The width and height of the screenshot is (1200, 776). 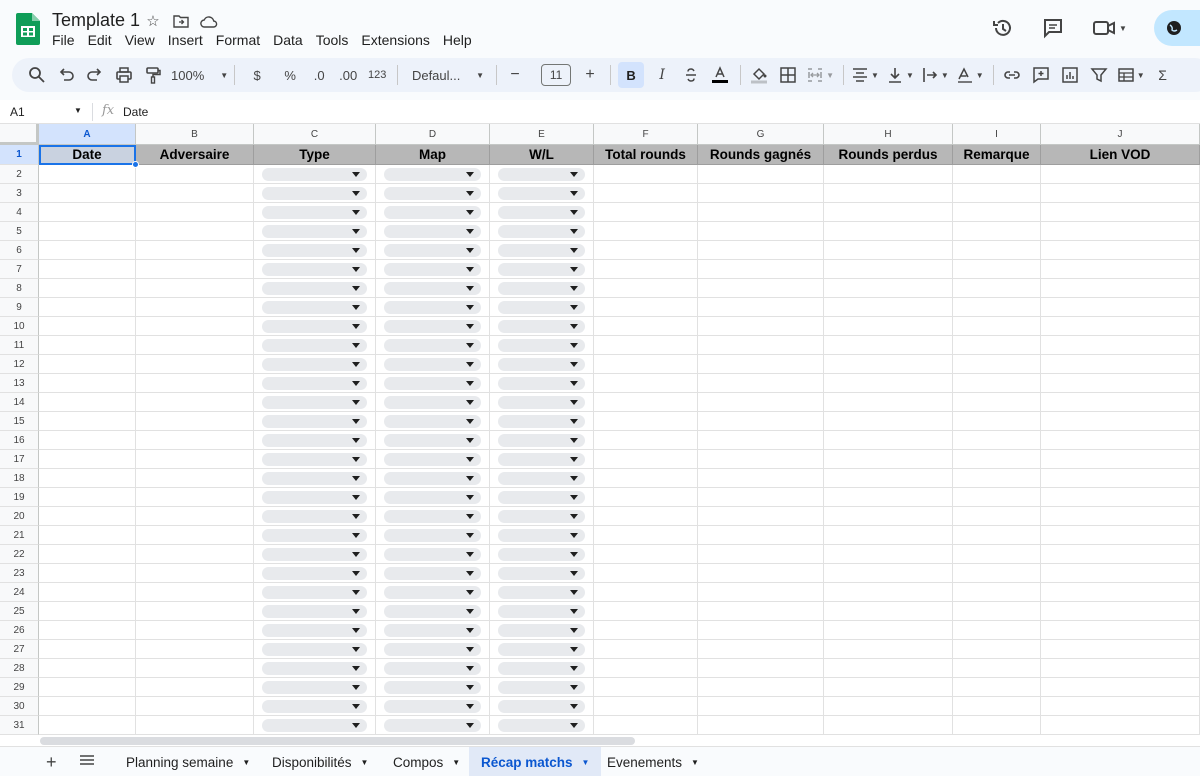 I want to click on row-header: 16, so click(x=19, y=440).